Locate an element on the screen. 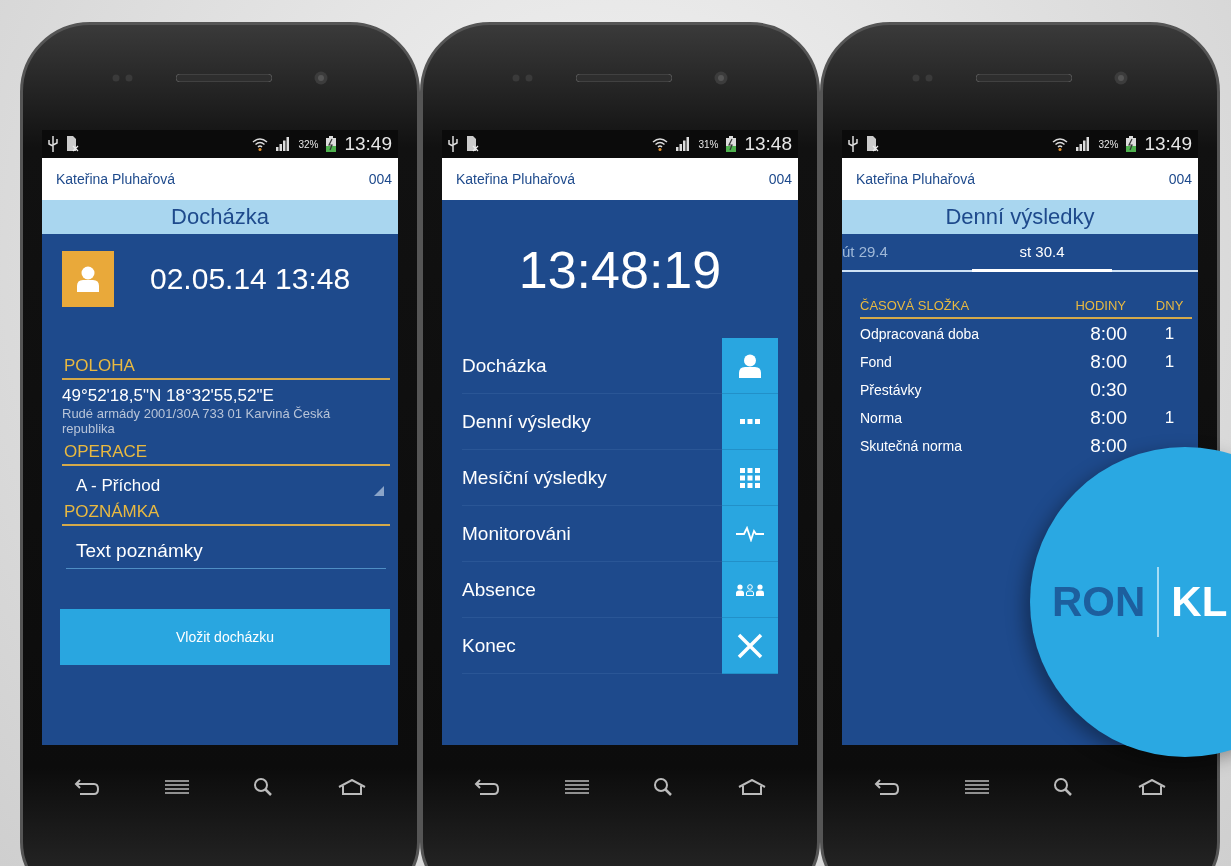 Image resolution: width=1231 pixels, height=866 pixels. section-label: POLOHA is located at coordinates (226, 368).